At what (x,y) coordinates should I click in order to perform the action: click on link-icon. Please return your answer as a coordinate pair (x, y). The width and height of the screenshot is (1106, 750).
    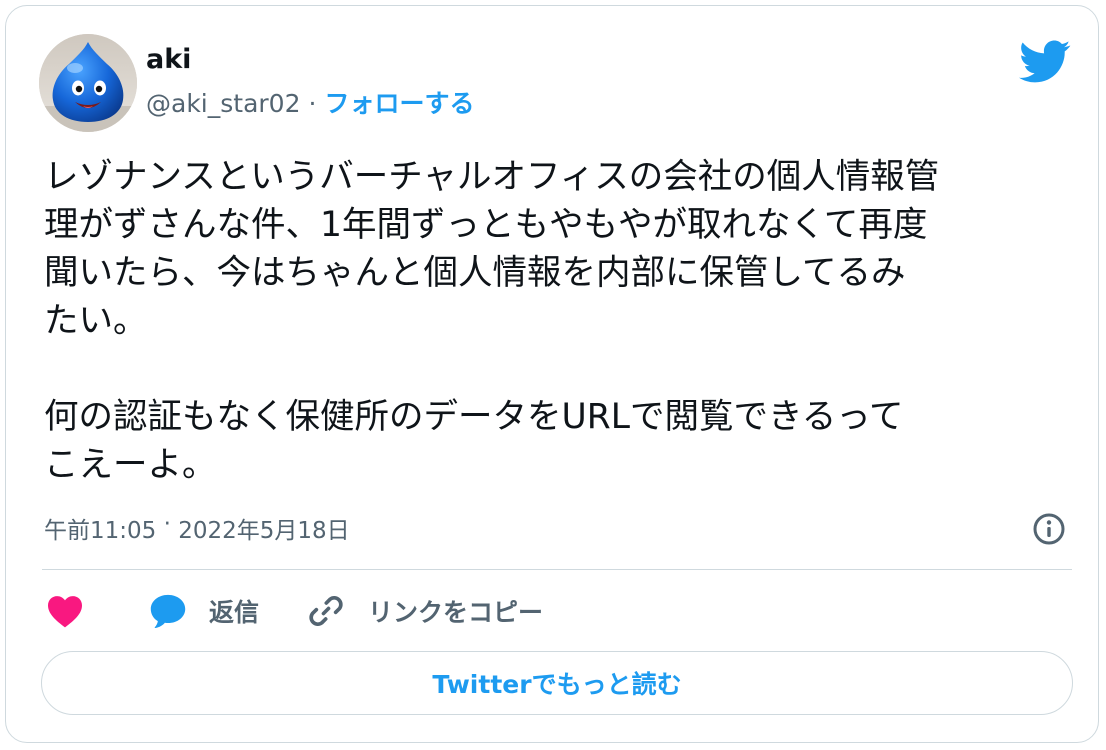
    Looking at the image, I should click on (326, 611).